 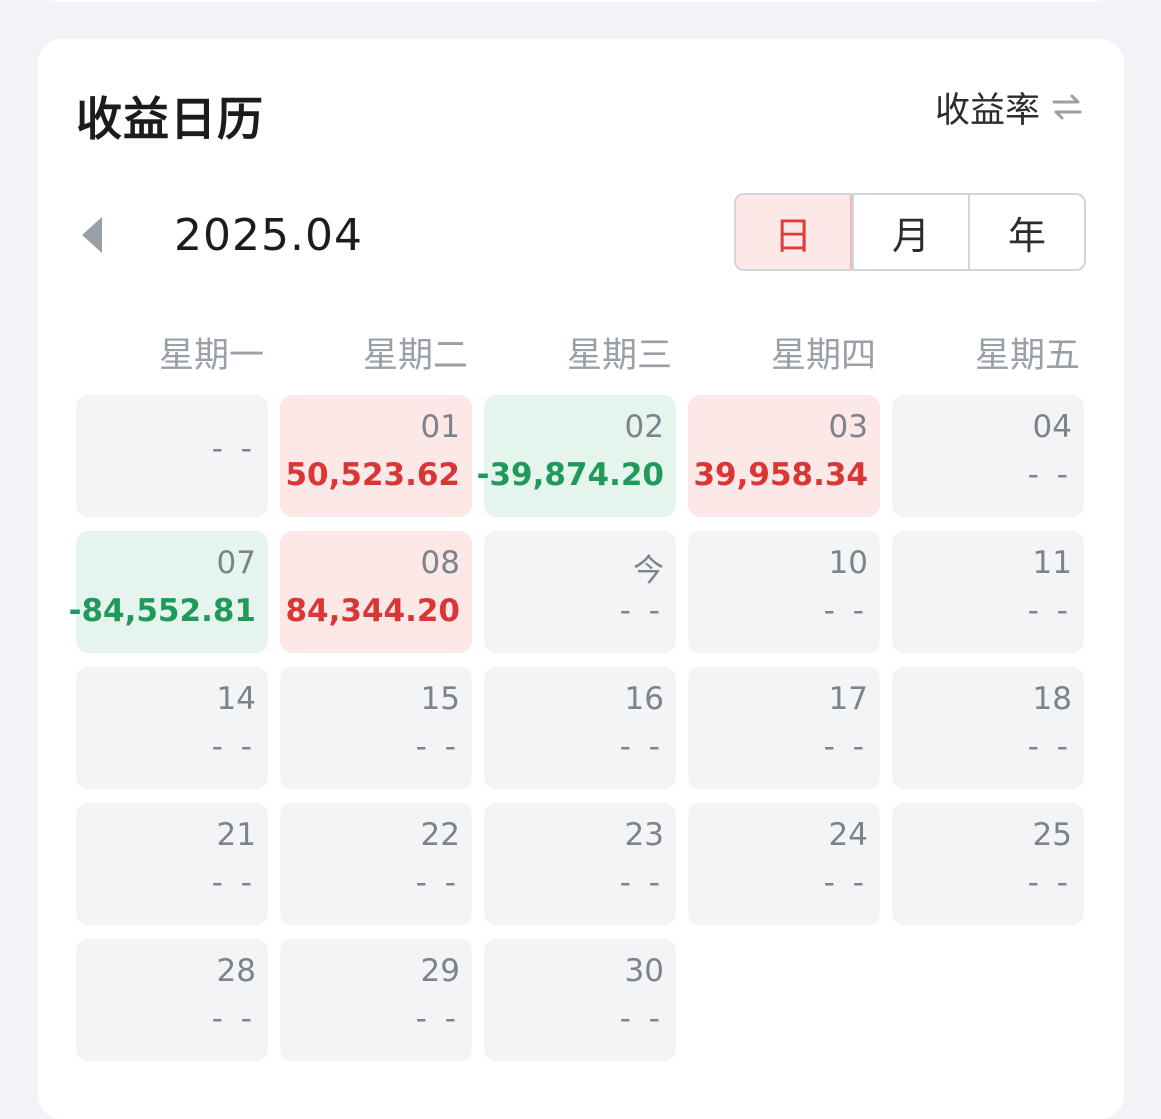 What do you see at coordinates (440, 835) in the screenshot?
I see `day-number: 22` at bounding box center [440, 835].